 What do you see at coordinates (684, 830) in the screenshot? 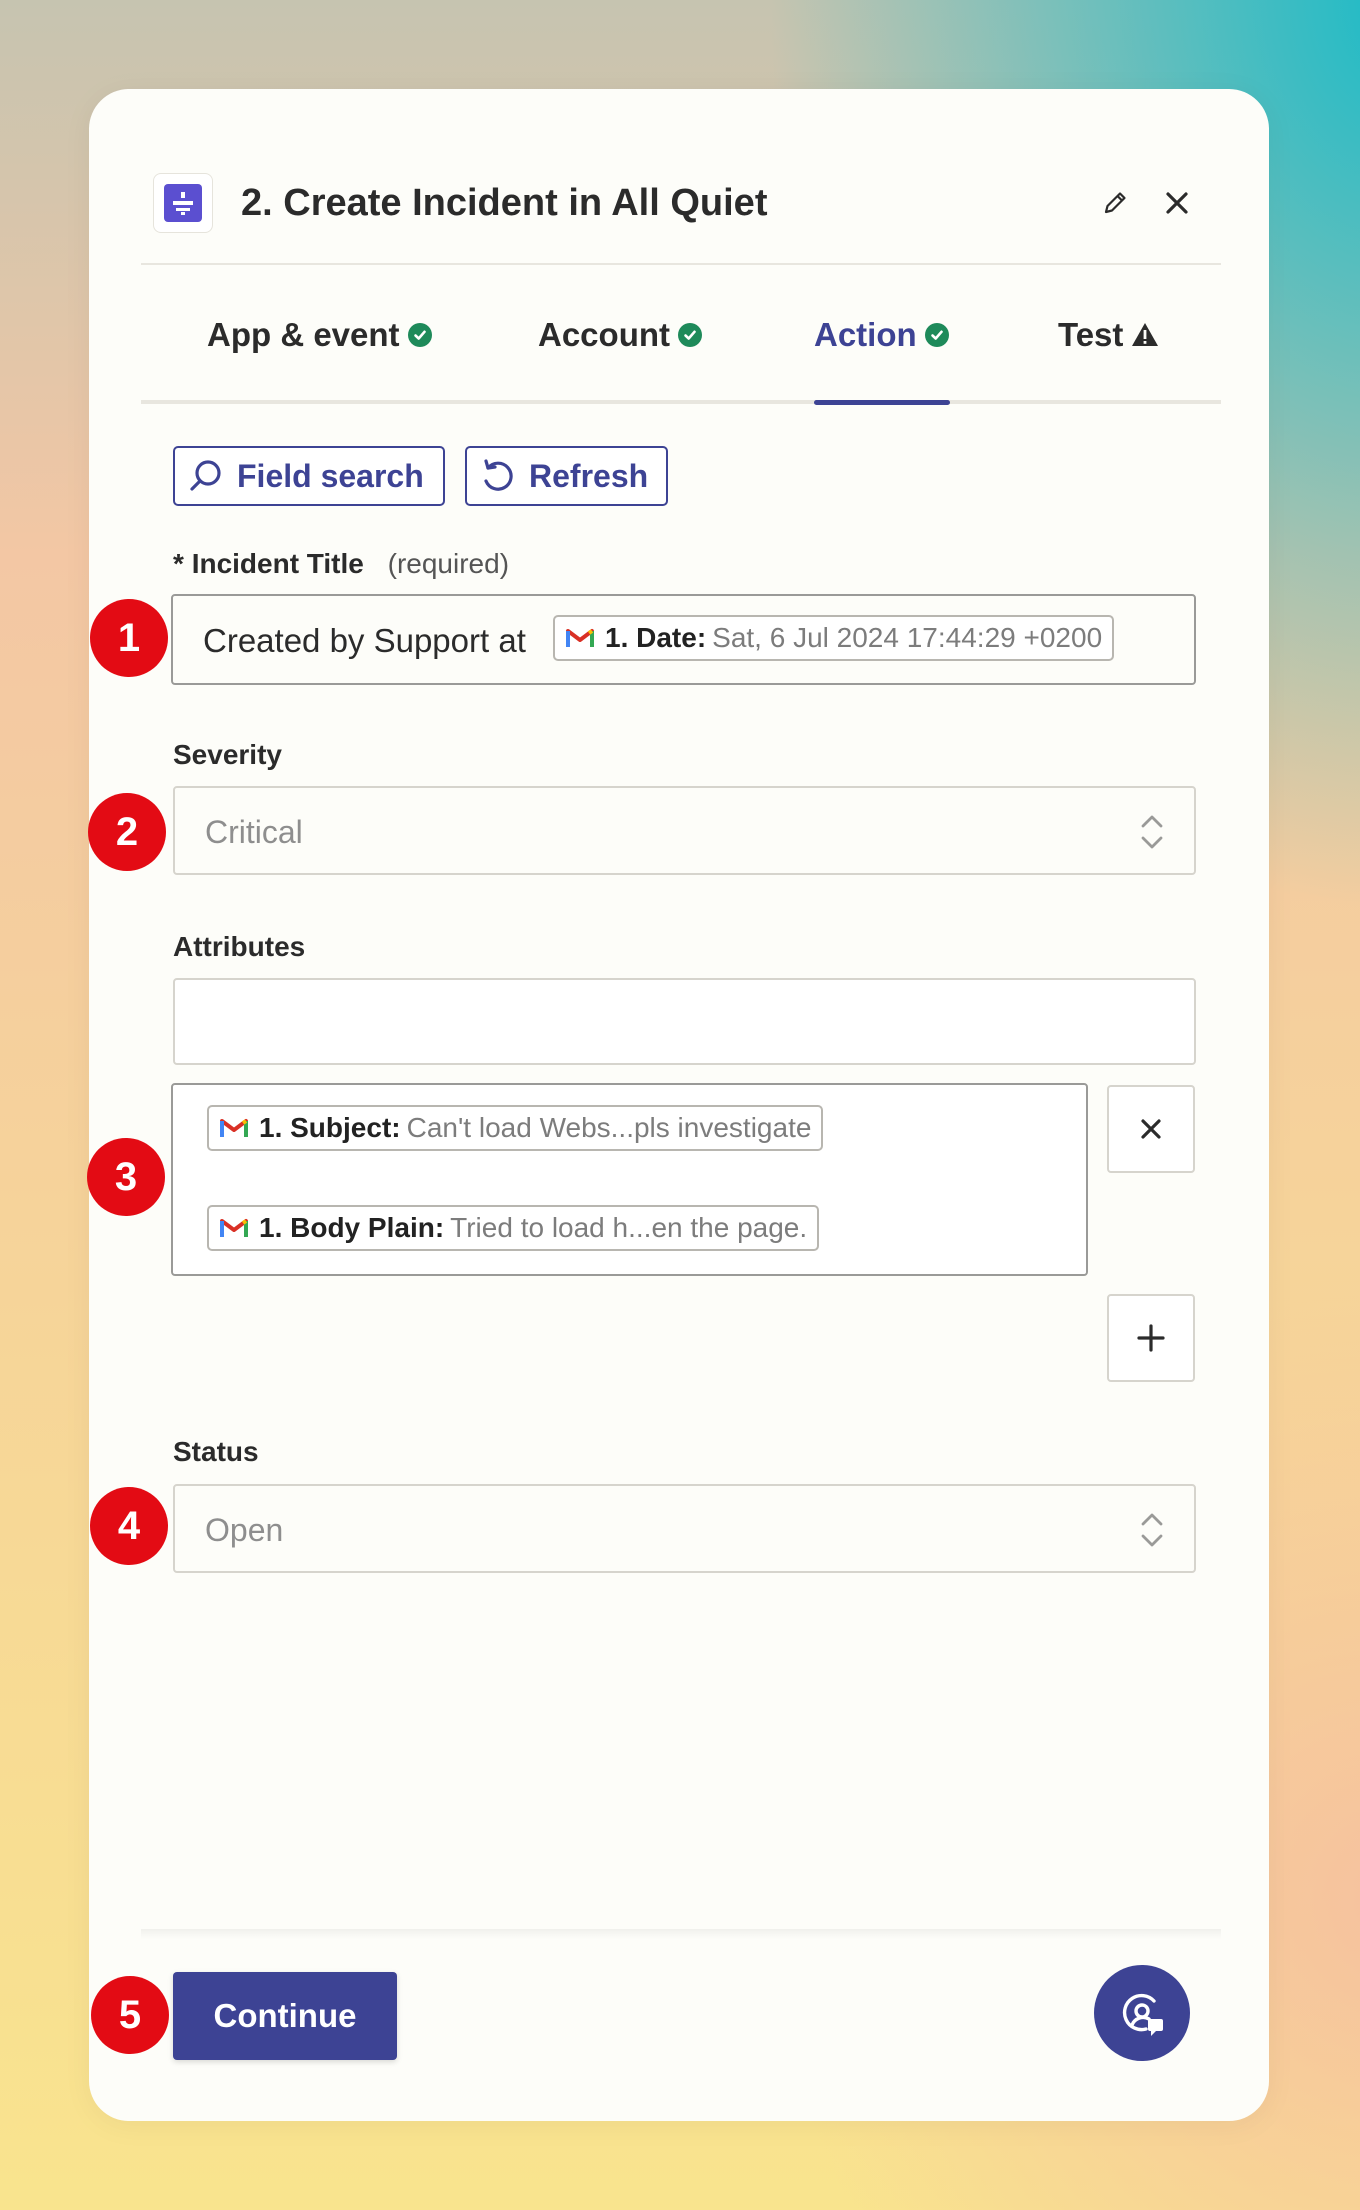
I see `severity-select: Critical` at bounding box center [684, 830].